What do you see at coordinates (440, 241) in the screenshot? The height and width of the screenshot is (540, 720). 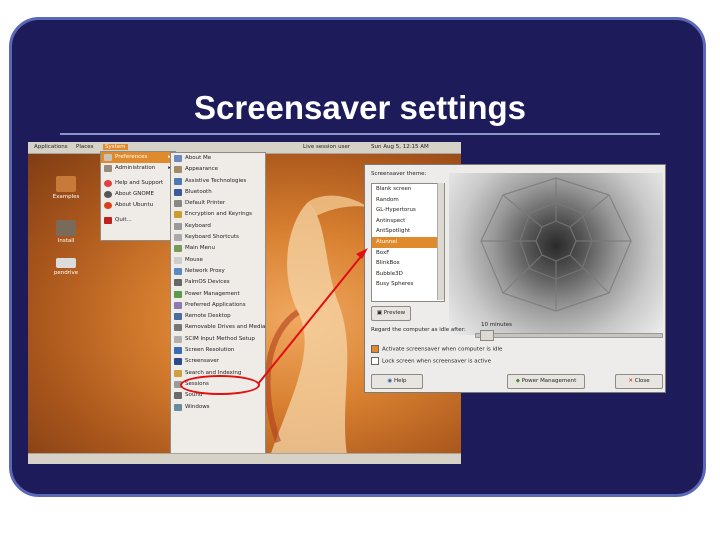 I see `theme-list-scrollbar` at bounding box center [440, 241].